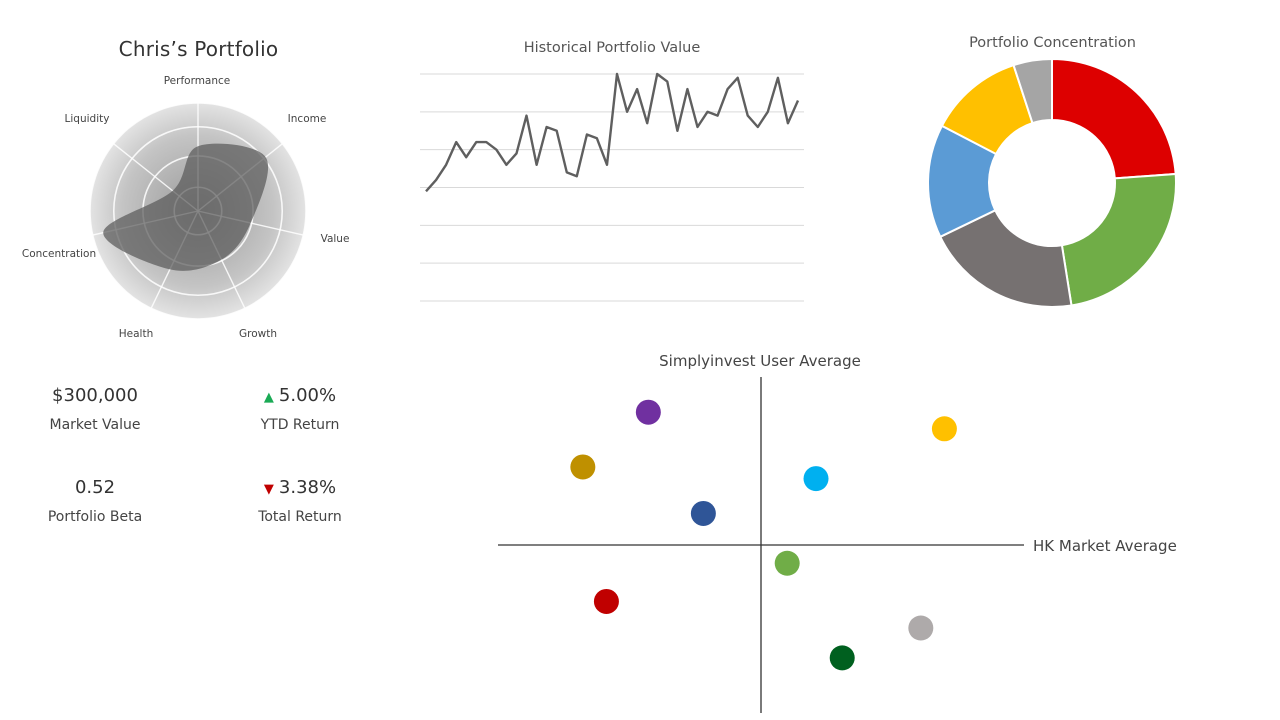 The height and width of the screenshot is (720, 1280). I want to click on line-chart-title: Historical Portfolio Value, so click(612, 48).